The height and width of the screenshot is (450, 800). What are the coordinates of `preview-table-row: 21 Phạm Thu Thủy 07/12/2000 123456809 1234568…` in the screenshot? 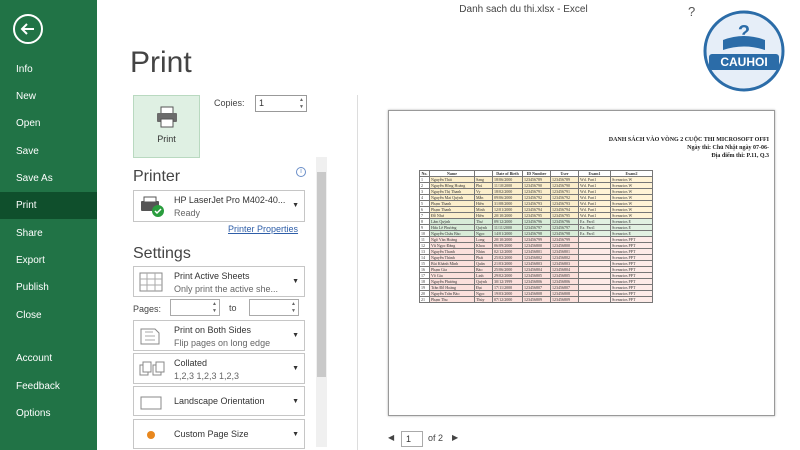 It's located at (536, 299).